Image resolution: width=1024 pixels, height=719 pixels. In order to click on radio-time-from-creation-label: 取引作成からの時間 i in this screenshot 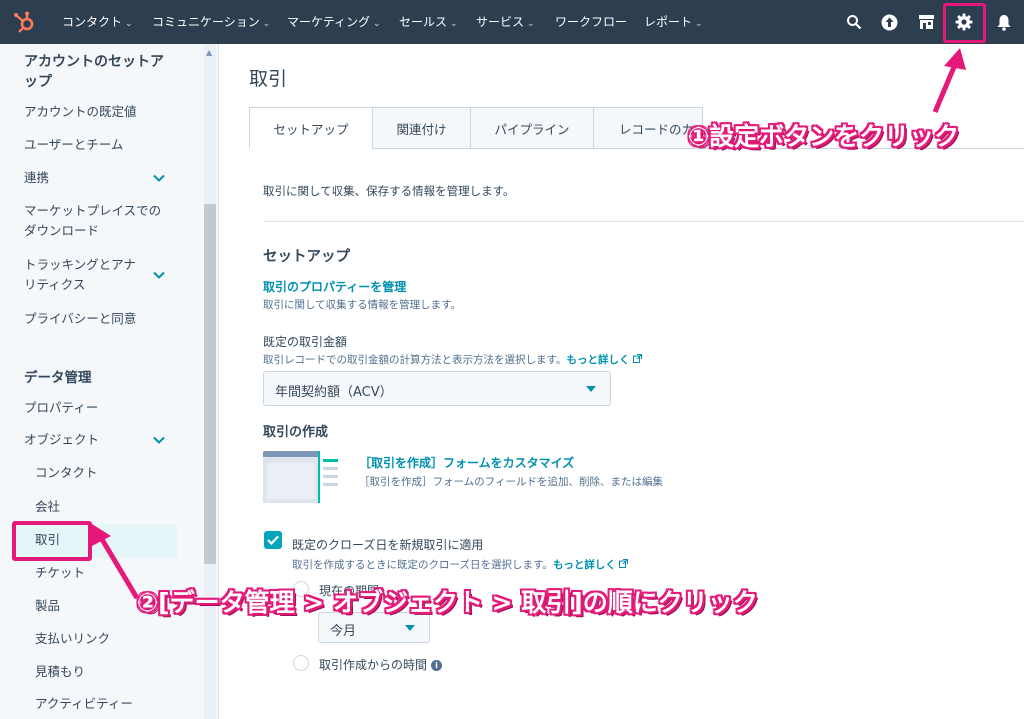, I will do `click(381, 664)`.